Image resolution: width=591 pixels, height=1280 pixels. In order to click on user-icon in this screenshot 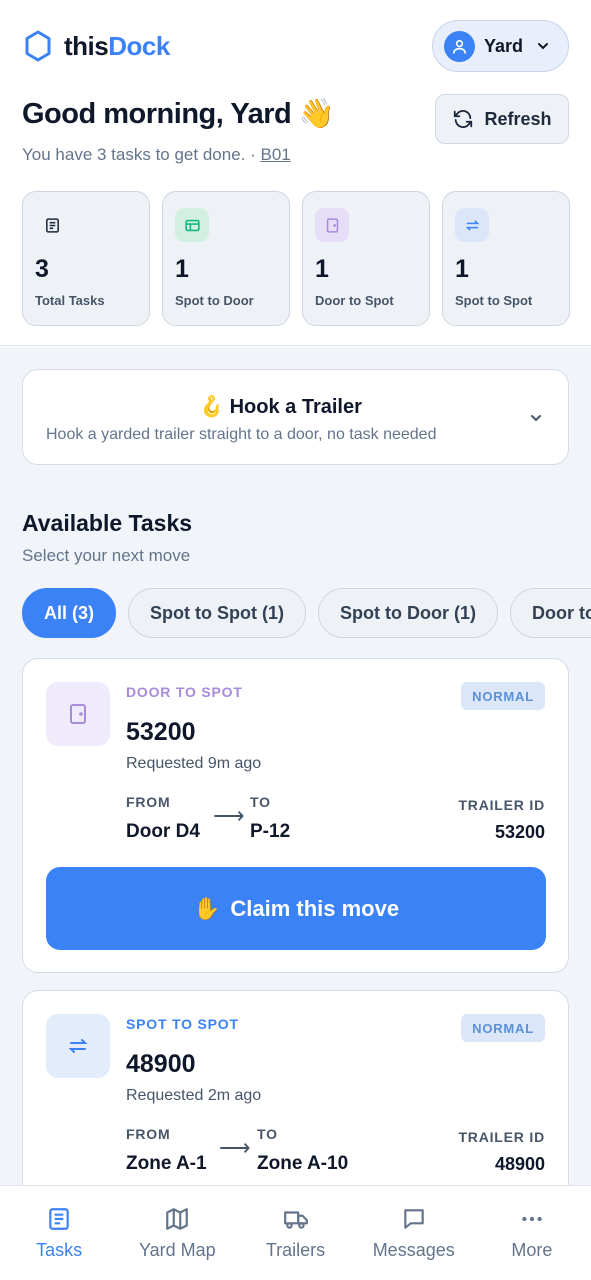, I will do `click(459, 46)`.